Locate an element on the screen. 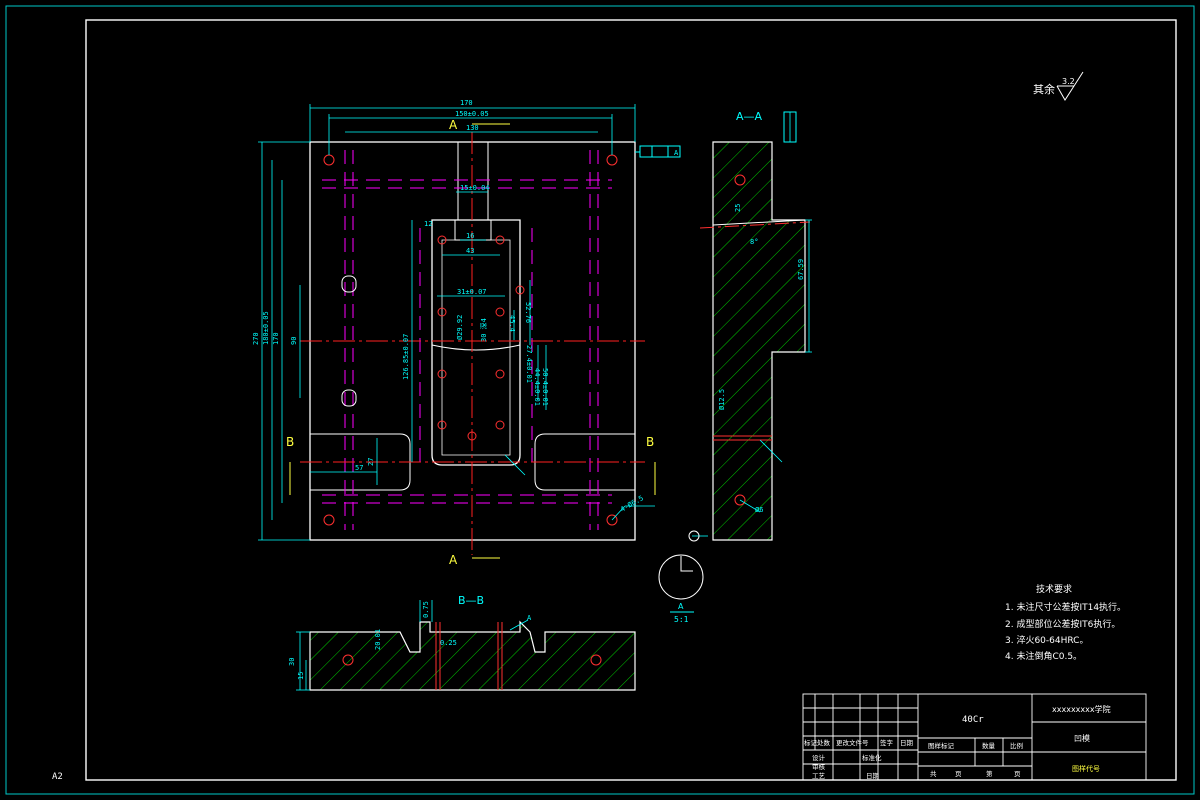 This screenshot has height=800, width=1200. note-4: 4. 未注倒角C0.5。 is located at coordinates (1043, 656).